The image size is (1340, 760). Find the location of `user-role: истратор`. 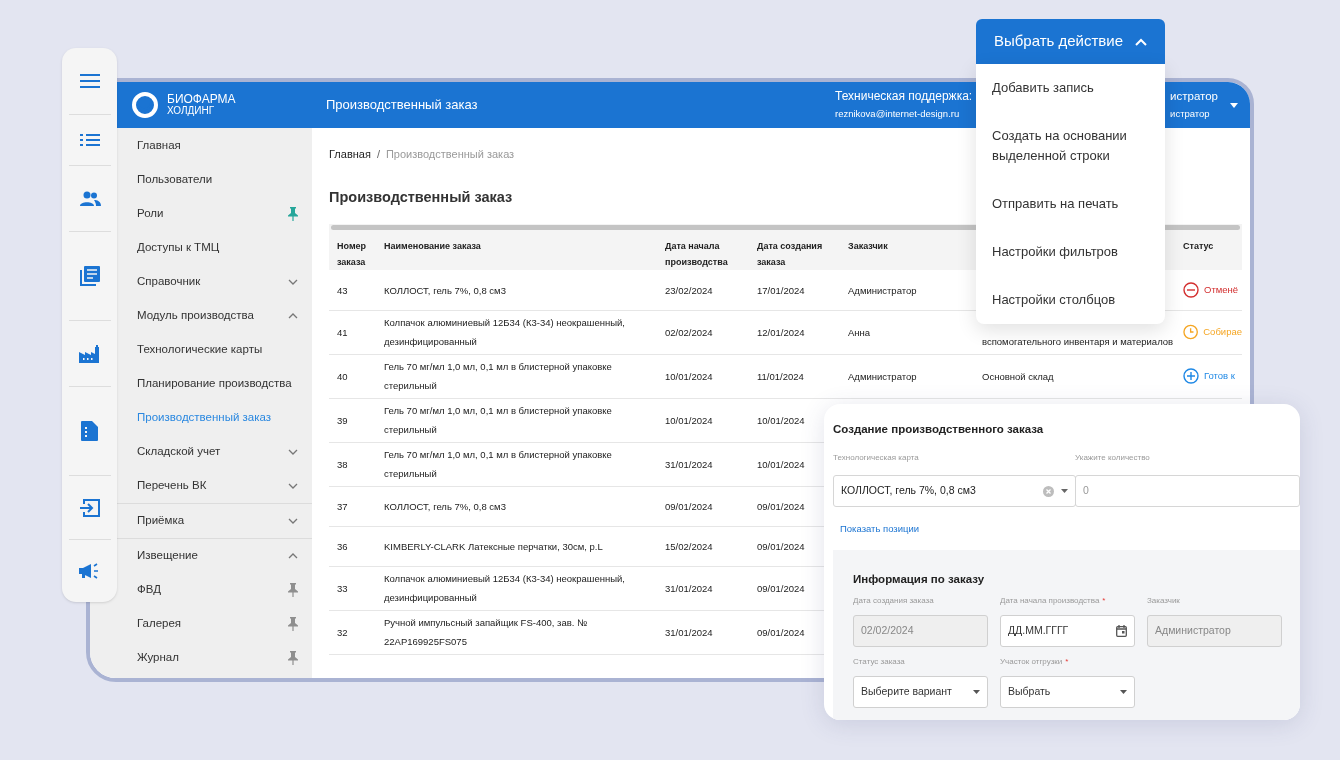

user-role: истратор is located at coordinates (1190, 114).